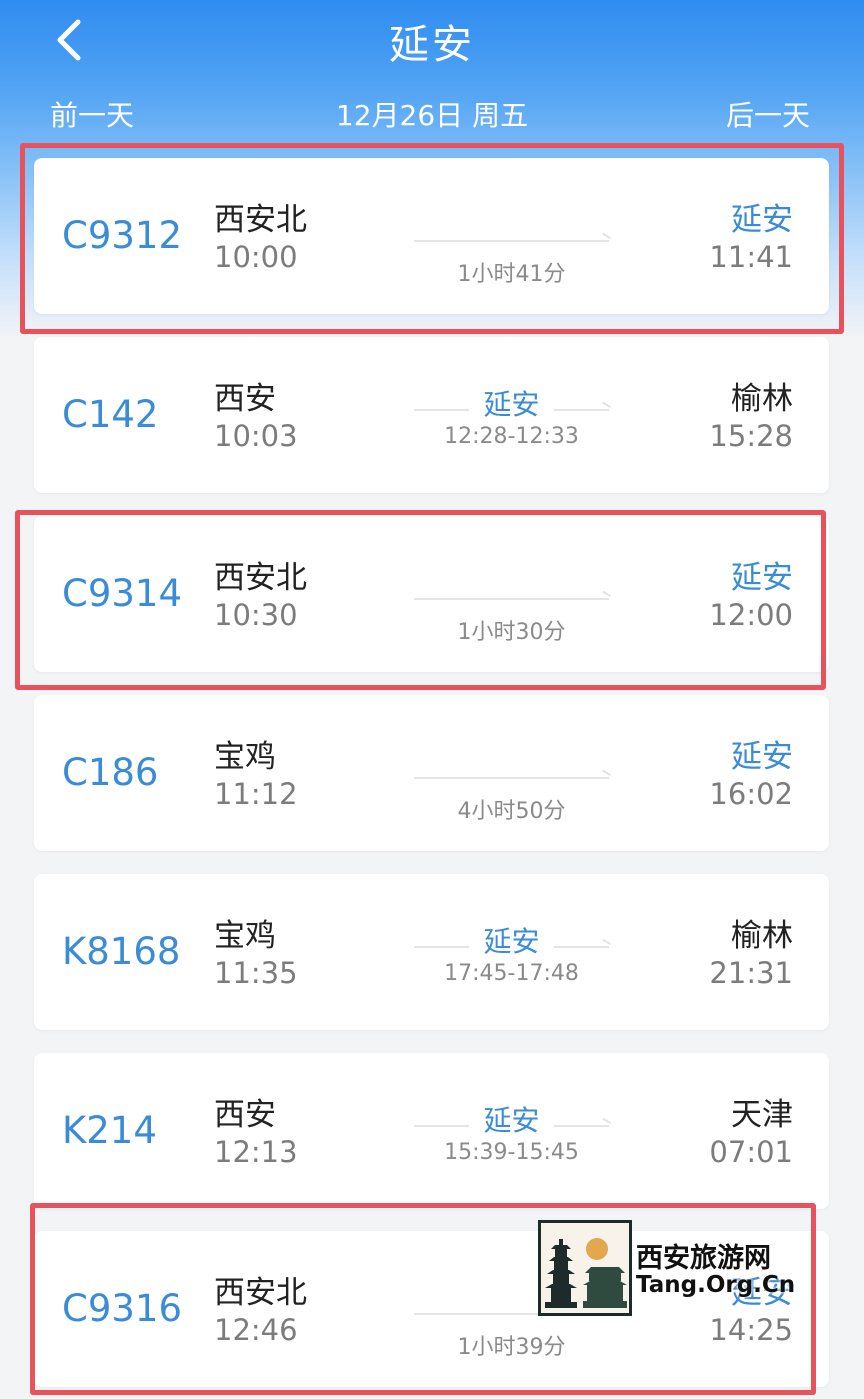  Describe the element at coordinates (256, 257) in the screenshot. I see `departure-time: 10:00` at that location.